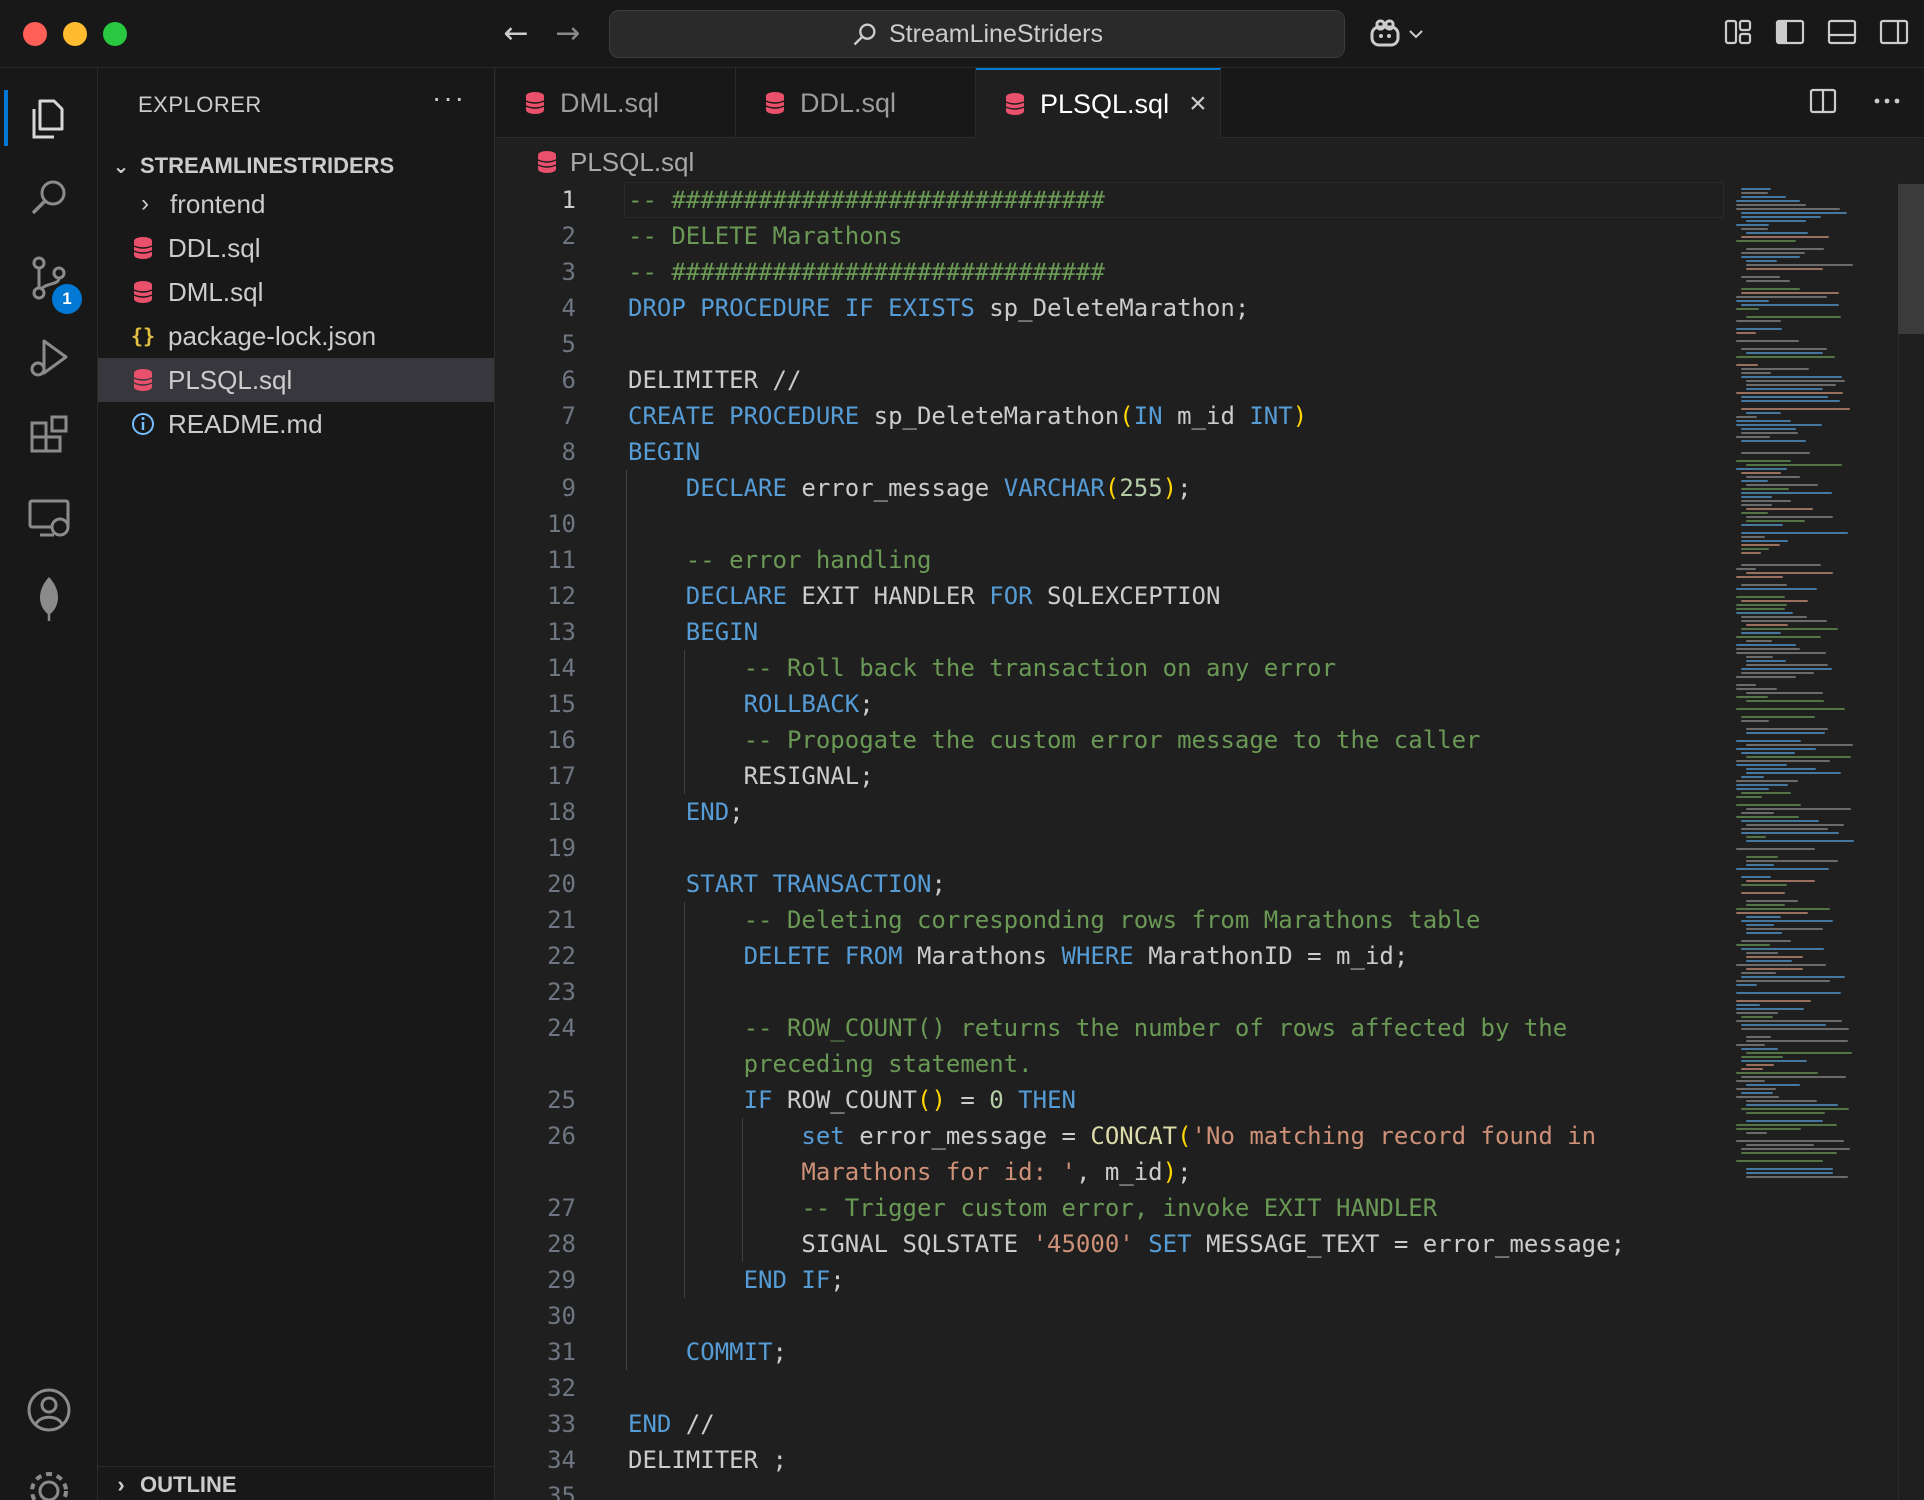 This screenshot has height=1500, width=1924. Describe the element at coordinates (1170, 488) in the screenshot. I see `code-token: )` at that location.